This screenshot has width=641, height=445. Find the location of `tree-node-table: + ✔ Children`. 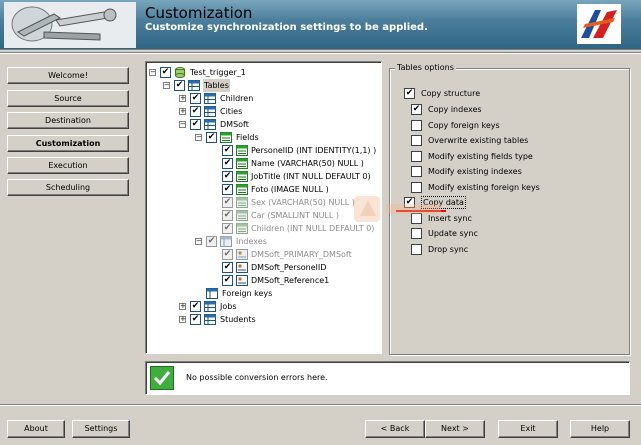

tree-node-table: + ✔ Children is located at coordinates (263, 98).